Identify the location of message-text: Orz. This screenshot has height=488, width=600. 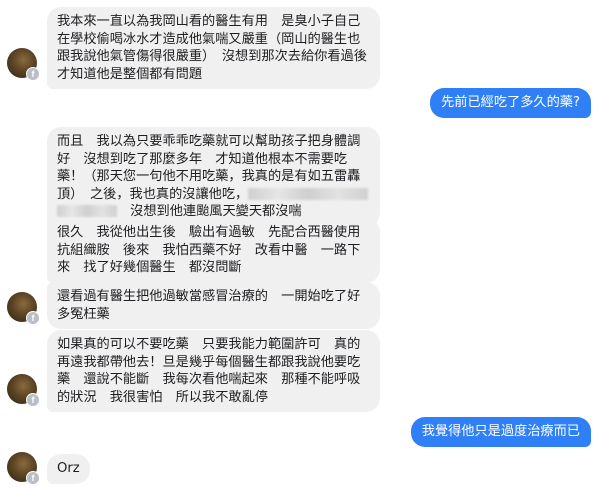
(68, 468).